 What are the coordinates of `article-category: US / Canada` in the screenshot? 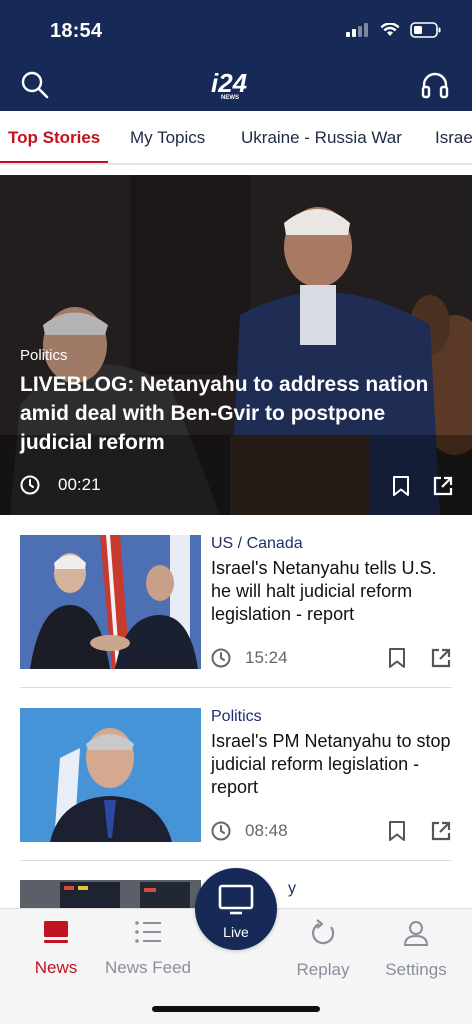 It's located at (257, 544).